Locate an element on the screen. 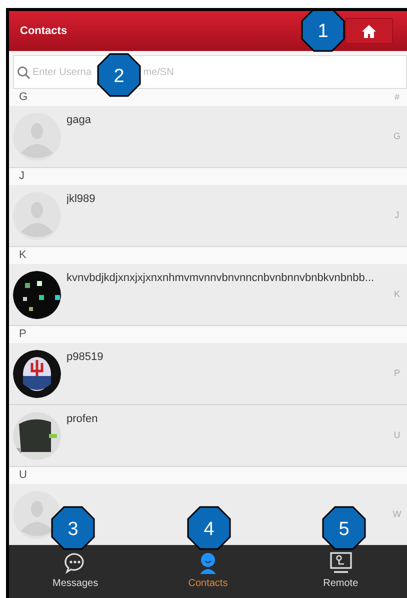  contact-name: p98519 is located at coordinates (85, 356).